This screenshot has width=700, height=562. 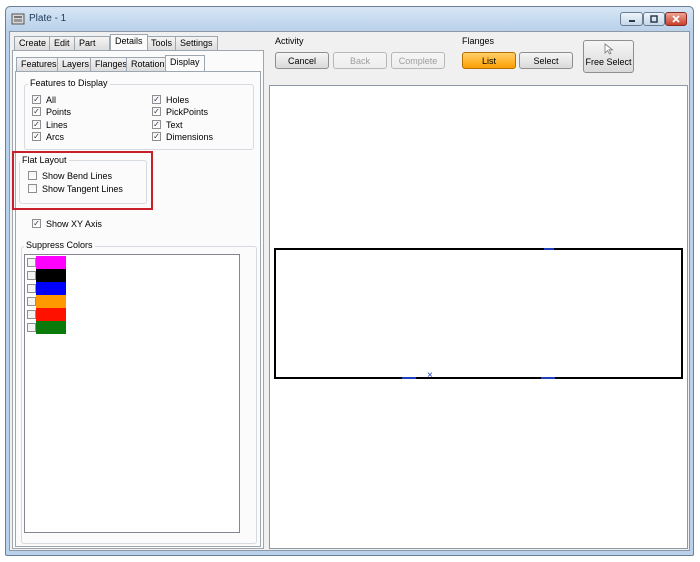 What do you see at coordinates (76, 64) in the screenshot?
I see `tab-layers: Layers` at bounding box center [76, 64].